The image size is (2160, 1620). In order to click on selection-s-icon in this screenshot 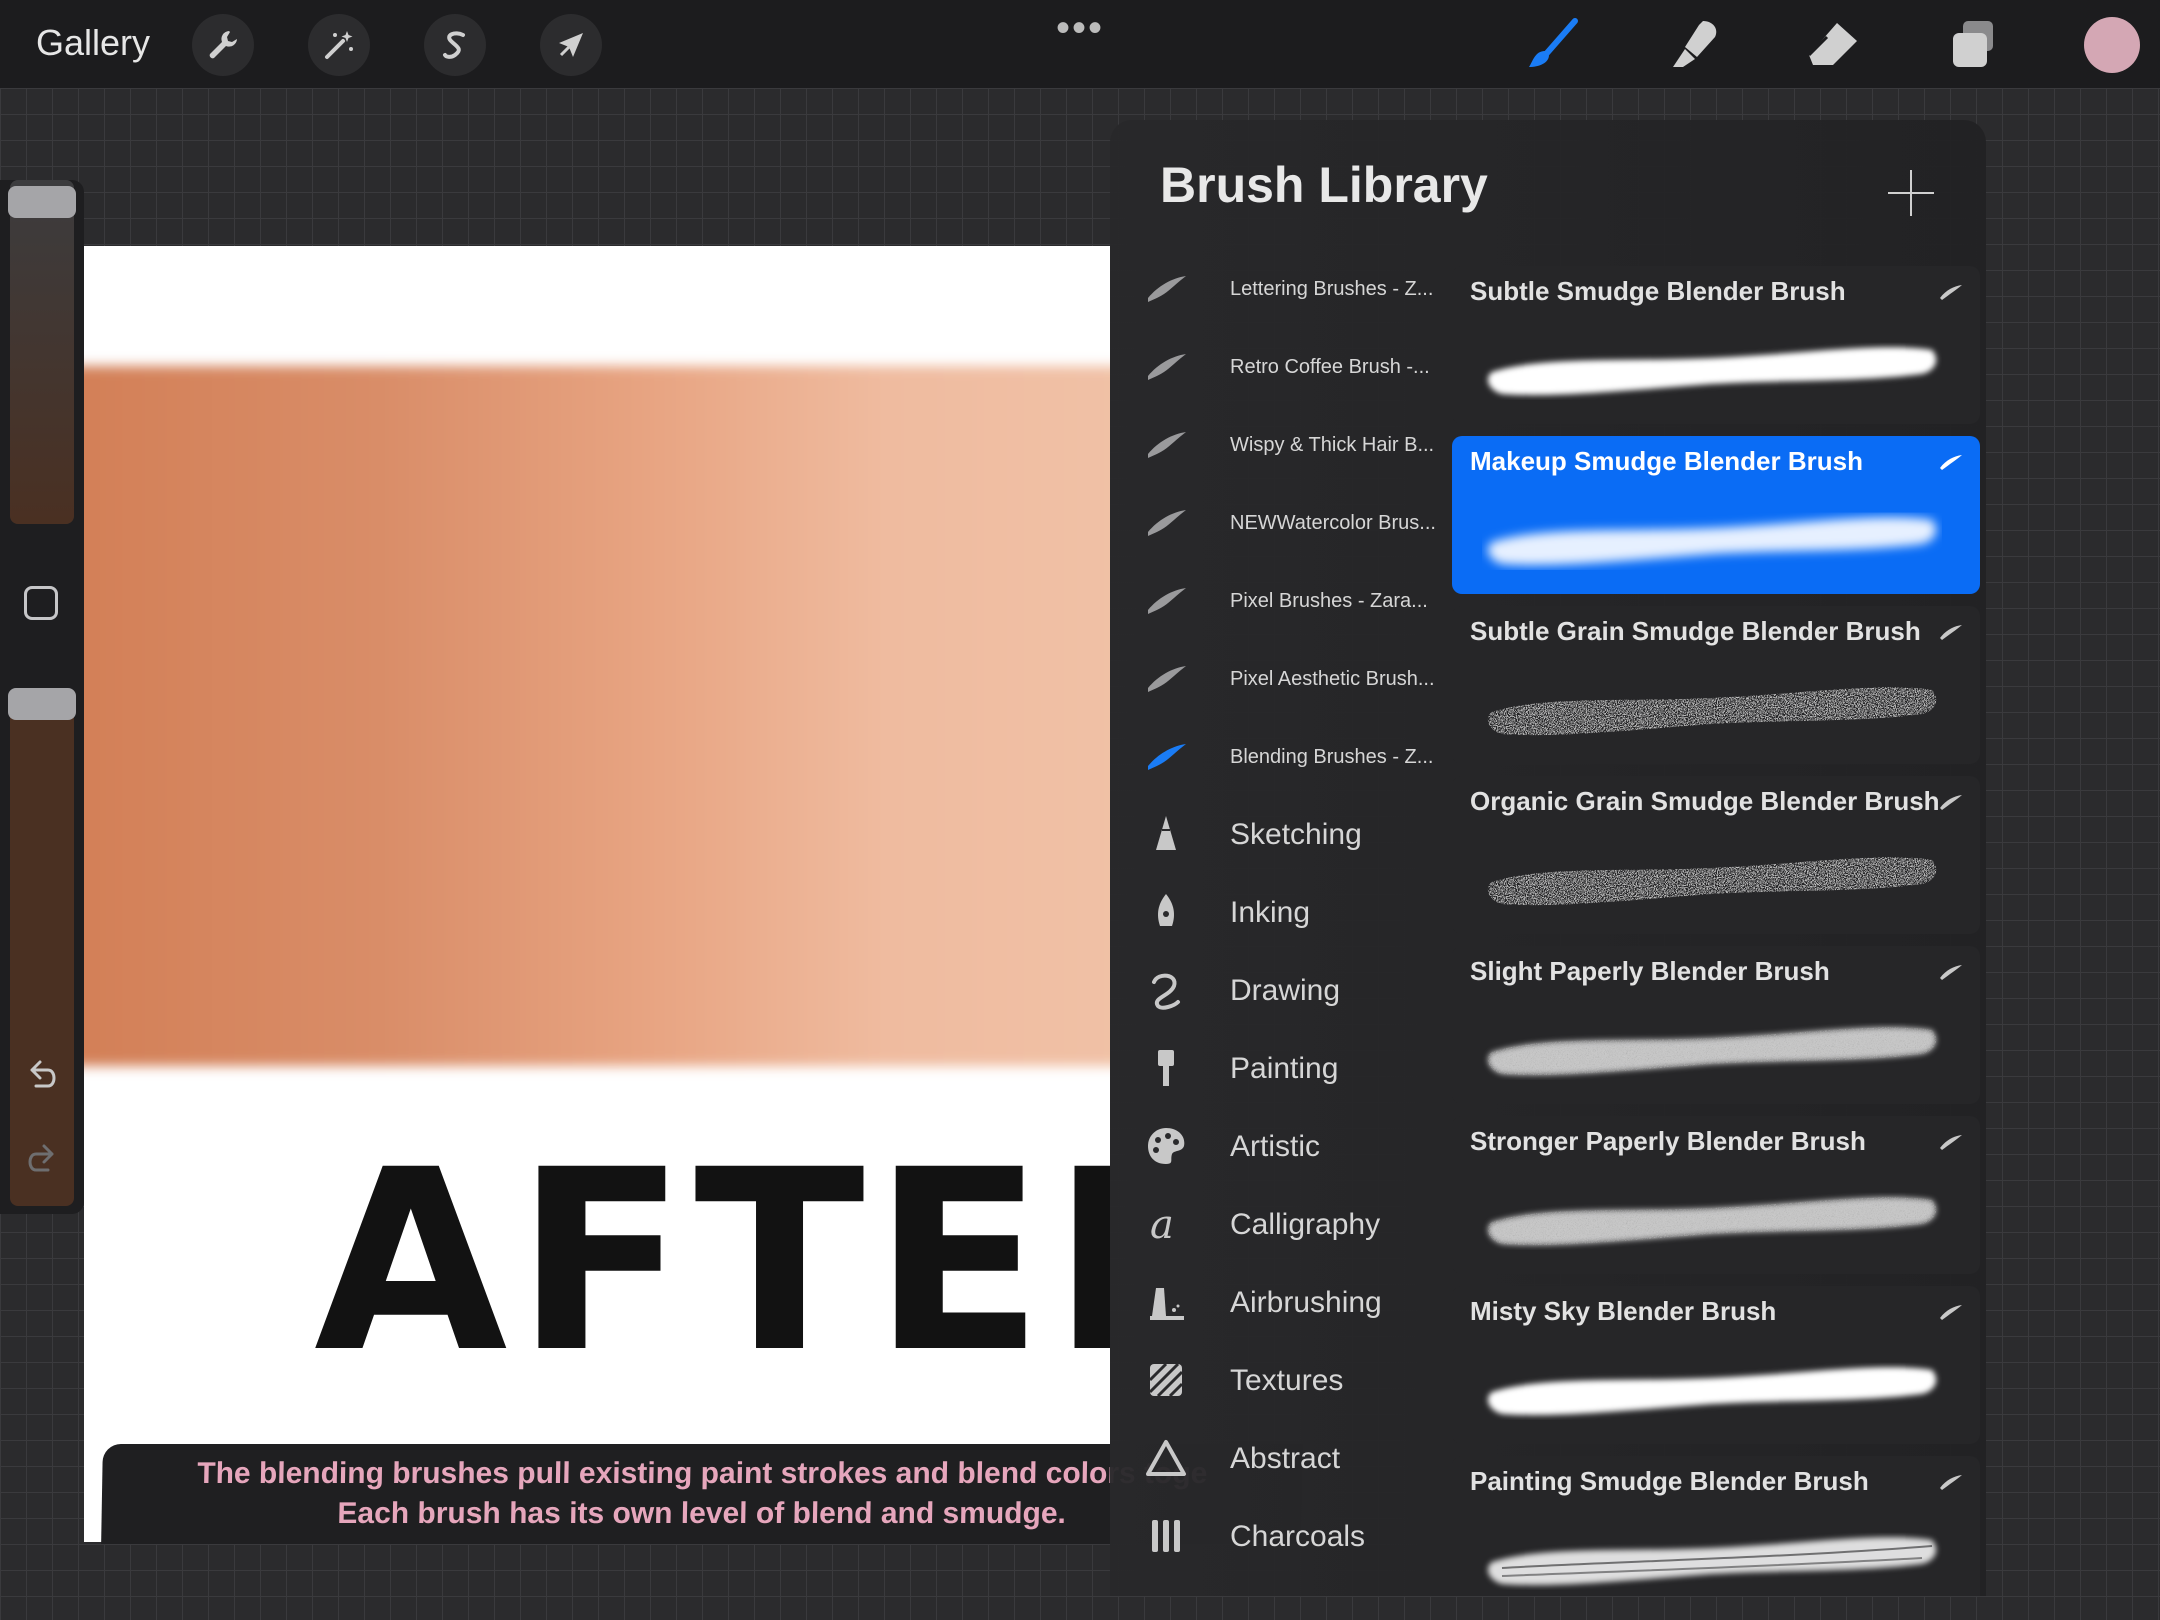, I will do `click(454, 45)`.